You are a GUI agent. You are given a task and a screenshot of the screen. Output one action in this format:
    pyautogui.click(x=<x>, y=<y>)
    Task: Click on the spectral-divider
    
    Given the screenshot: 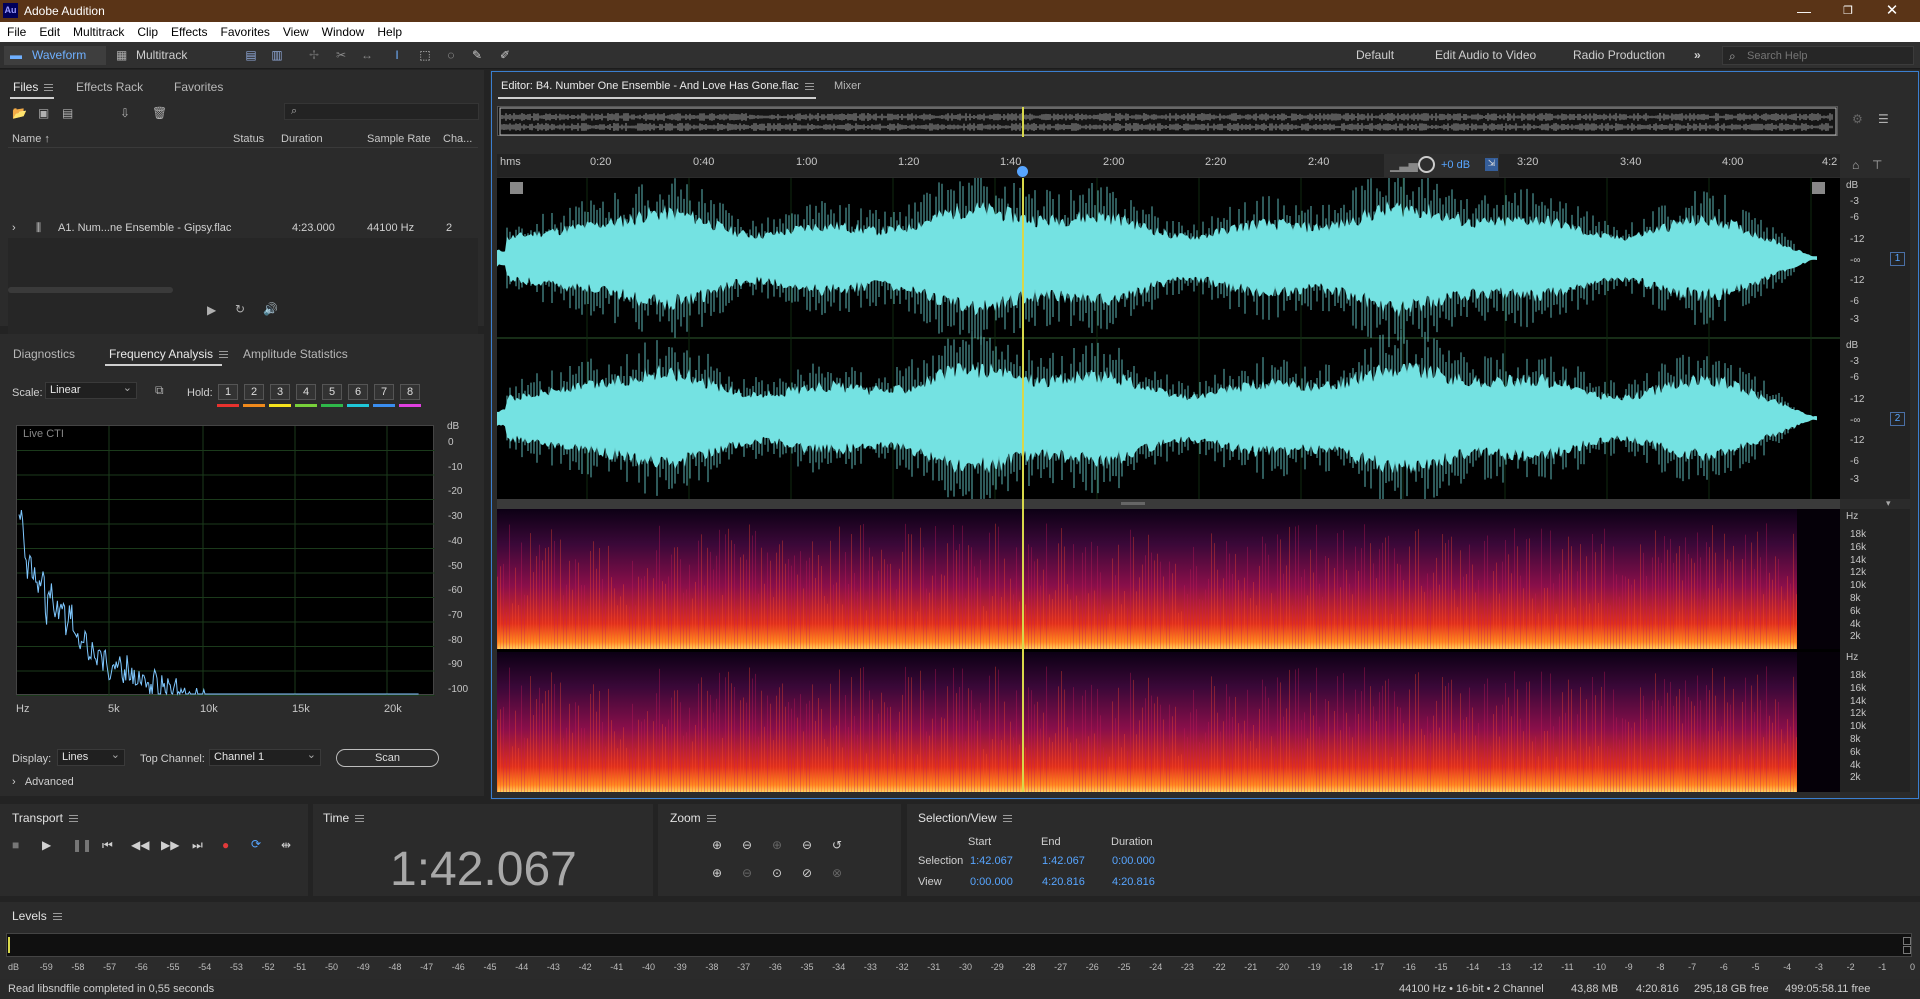 What is the action you would take?
    pyautogui.click(x=1168, y=504)
    